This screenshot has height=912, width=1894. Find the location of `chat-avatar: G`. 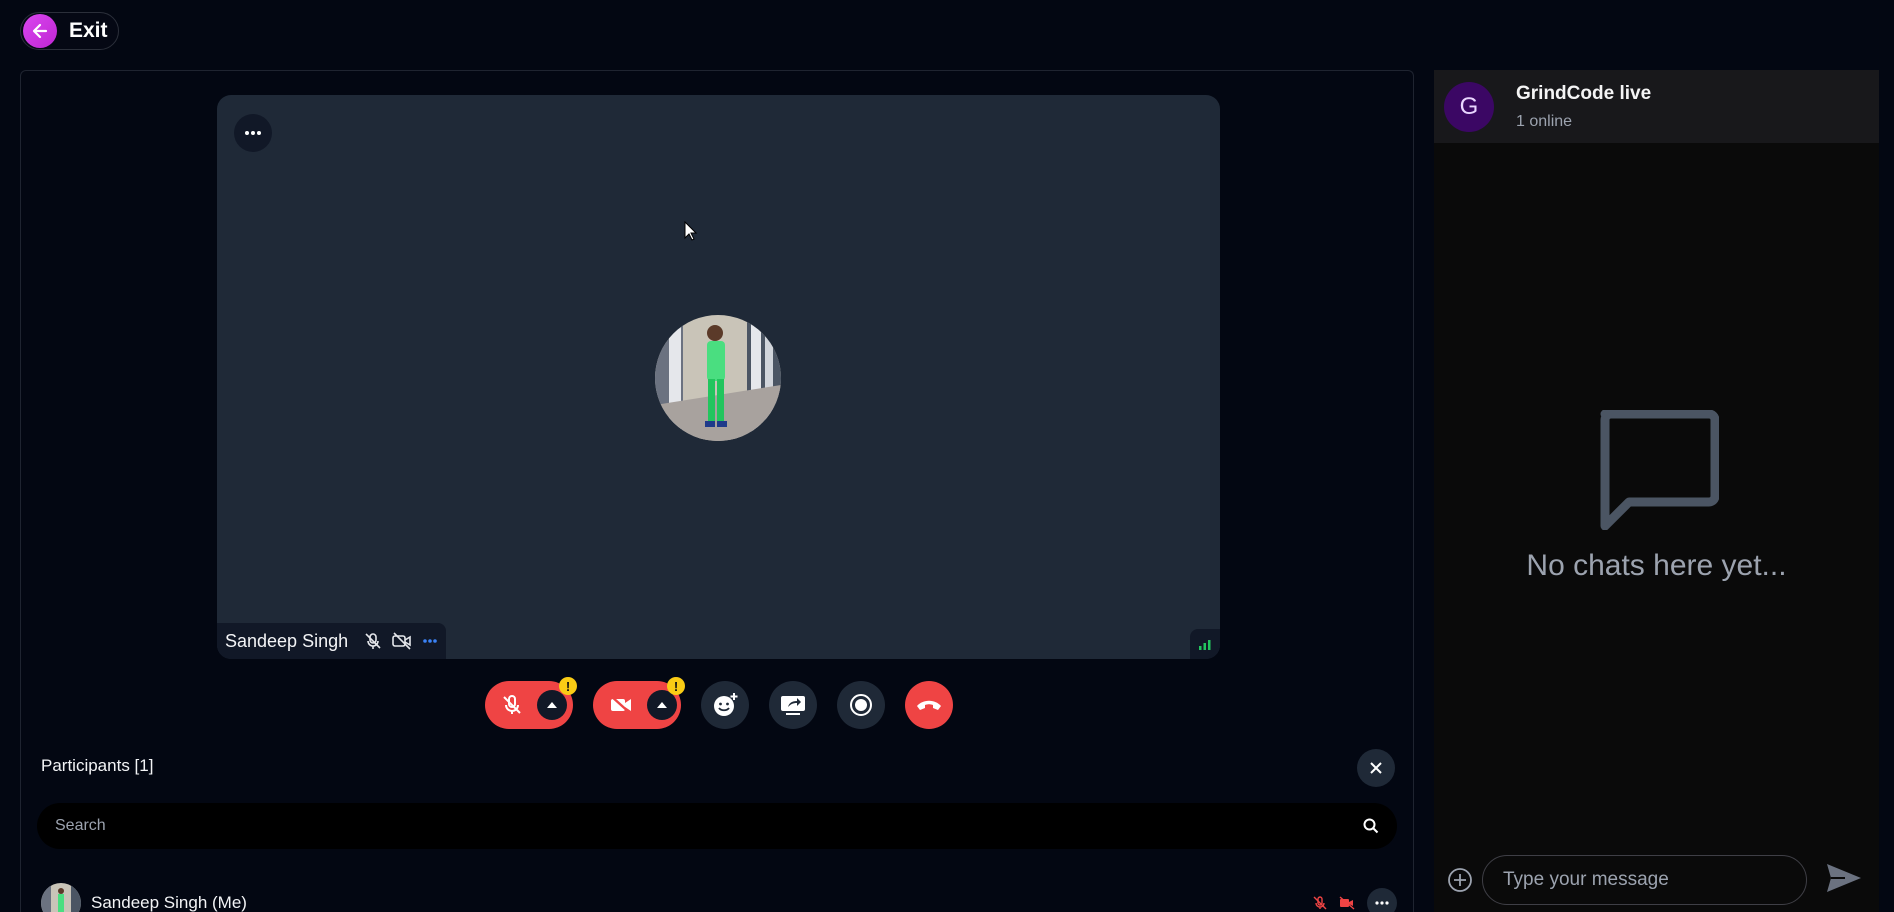

chat-avatar: G is located at coordinates (1469, 106).